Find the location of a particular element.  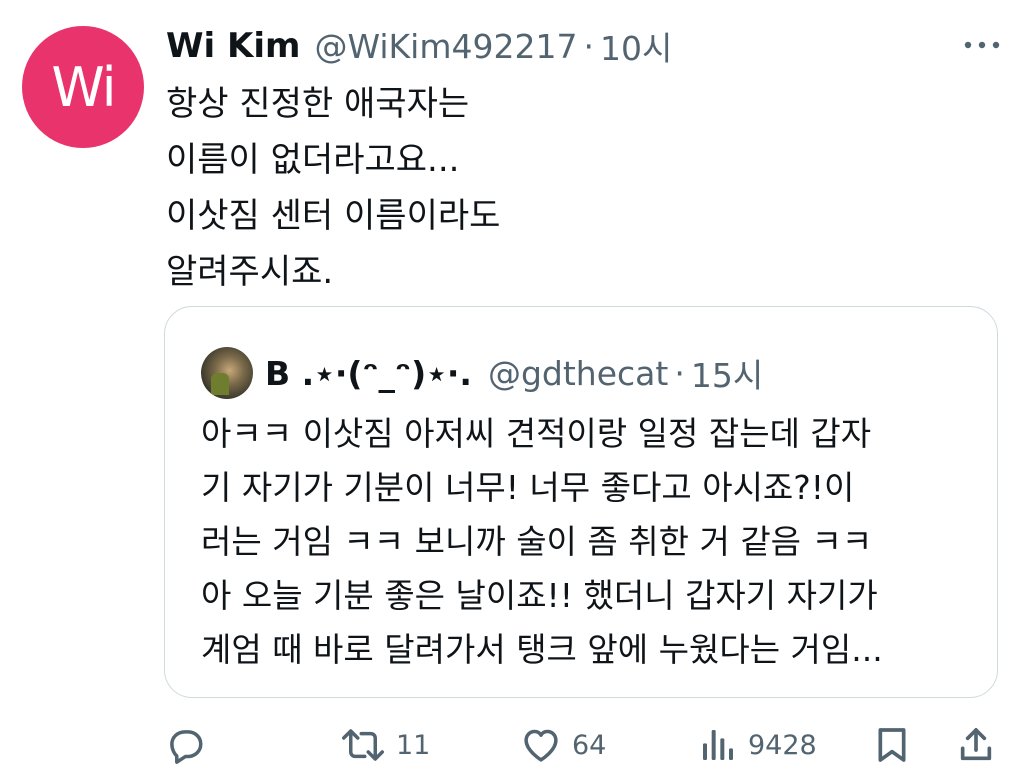

author-name: Wi Kim is located at coordinates (233, 46).